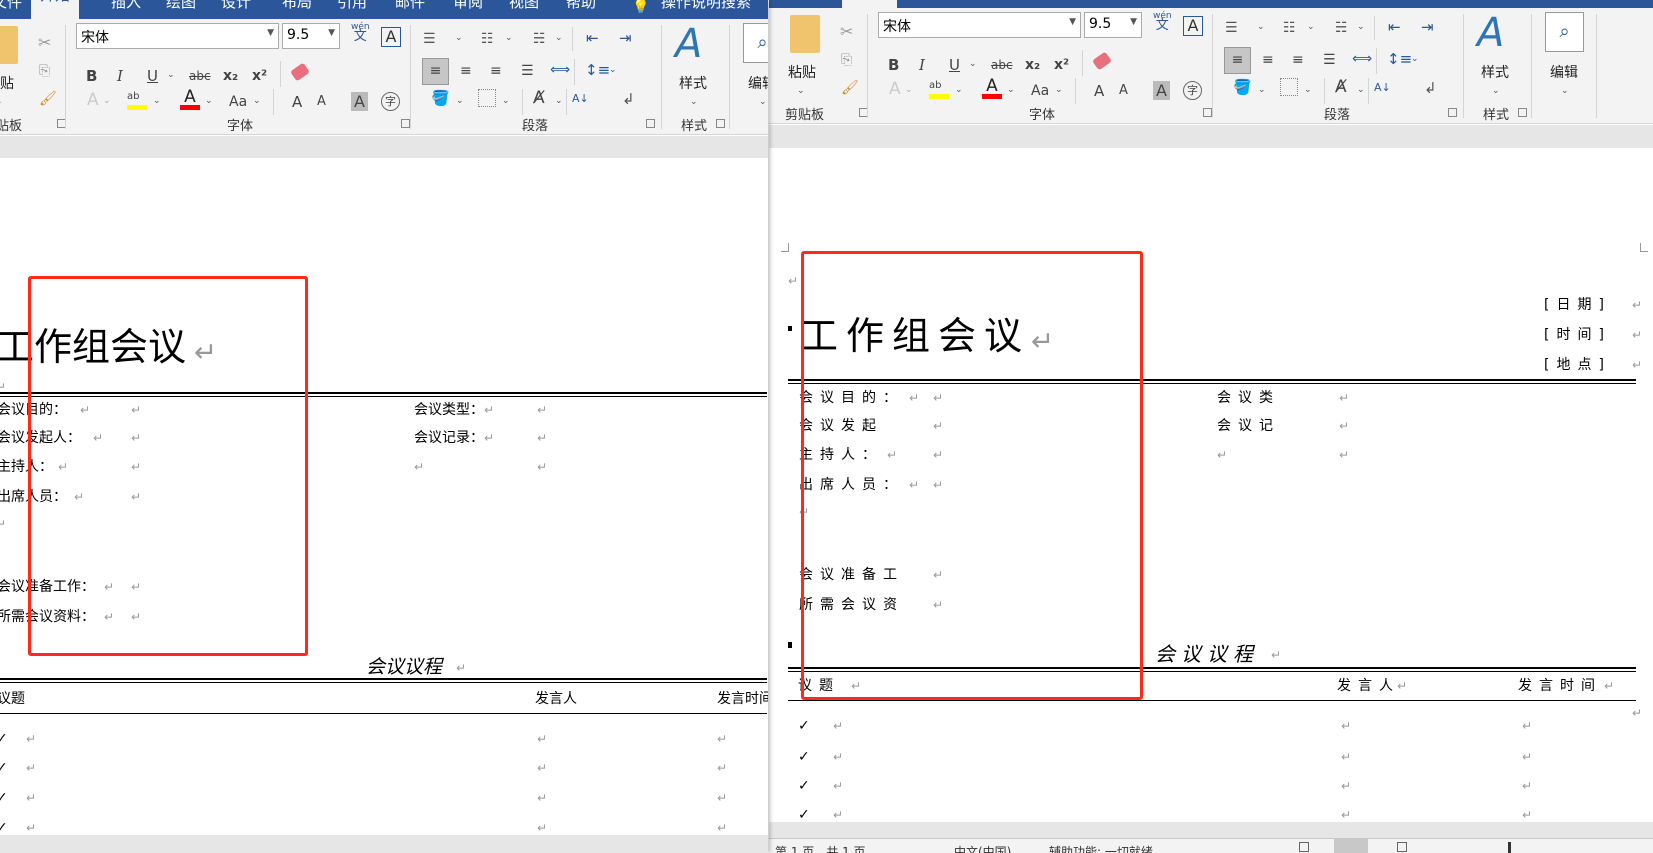 The width and height of the screenshot is (1653, 853). I want to click on numbering-chevron-icon, so click(1311, 27).